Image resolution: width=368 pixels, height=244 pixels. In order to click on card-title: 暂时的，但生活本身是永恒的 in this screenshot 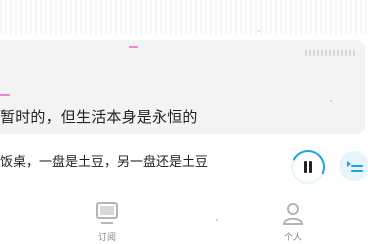, I will do `click(99, 117)`.